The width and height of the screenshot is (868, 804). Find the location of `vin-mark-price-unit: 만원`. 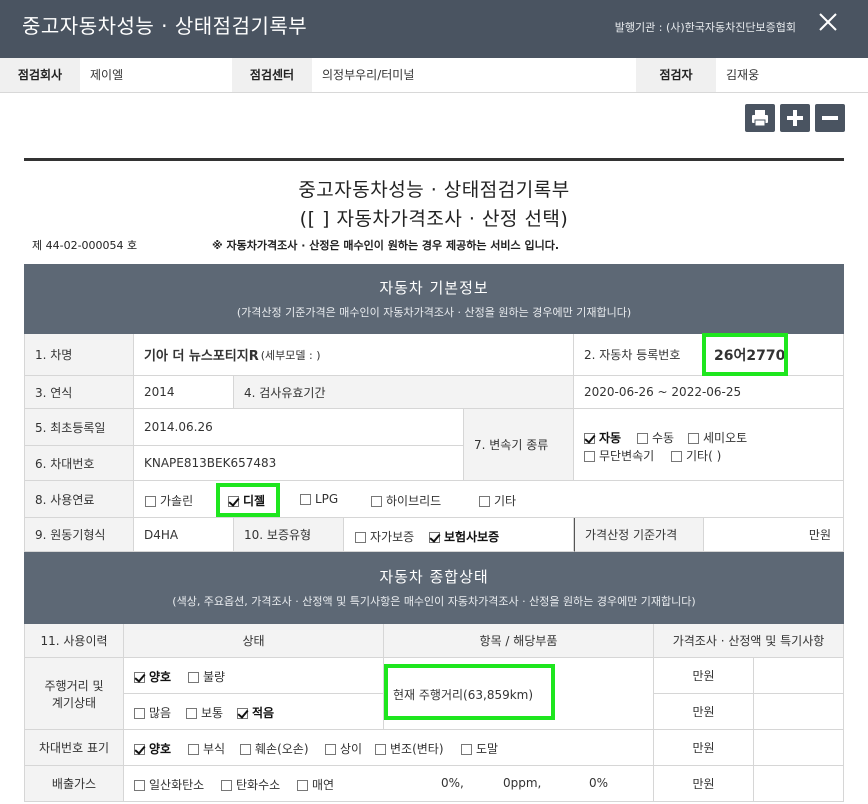

vin-mark-price-unit: 만원 is located at coordinates (704, 748).